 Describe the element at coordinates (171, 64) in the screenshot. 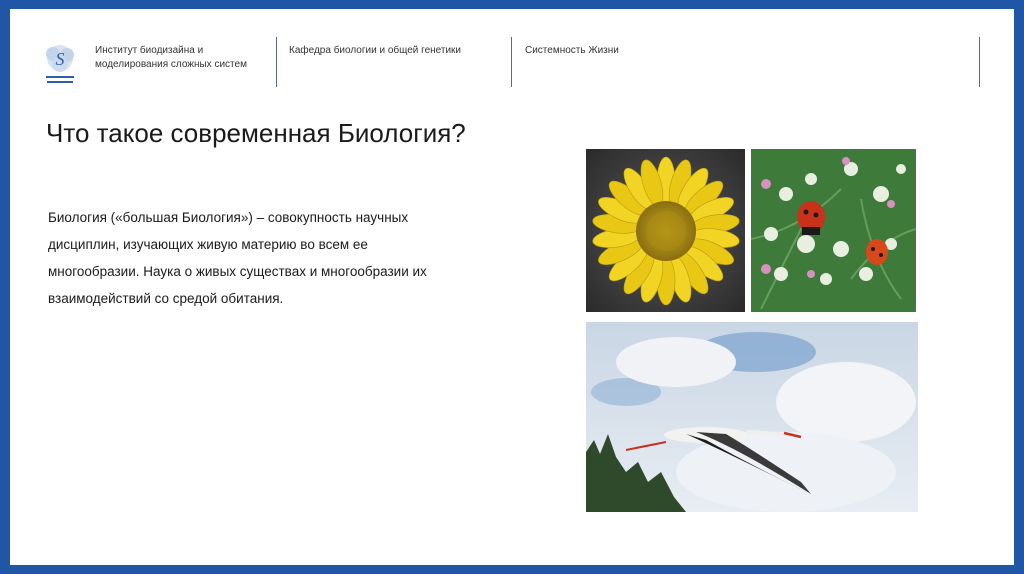

I see `institute-name-line-2: моделирования сложных систем` at that location.